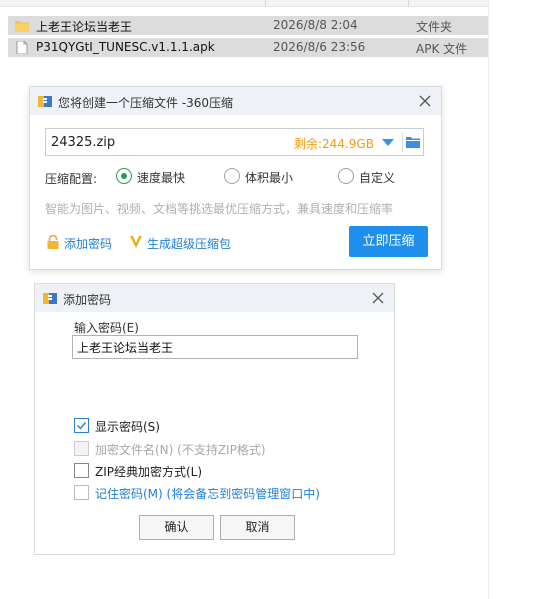  Describe the element at coordinates (388, 241) in the screenshot. I see `compress-now-button: 立即压缩` at that location.